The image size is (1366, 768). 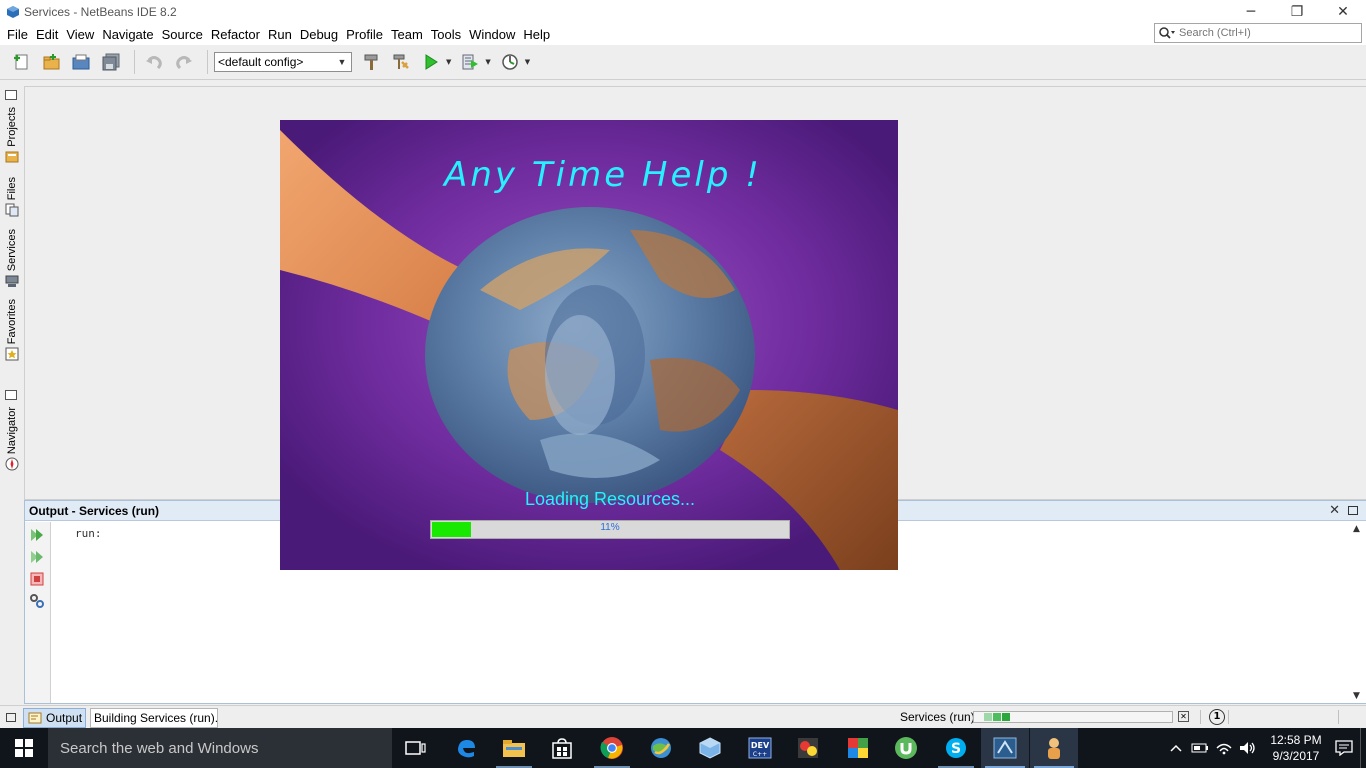 I want to click on netbeans-taskbar-icon, so click(x=1005, y=748).